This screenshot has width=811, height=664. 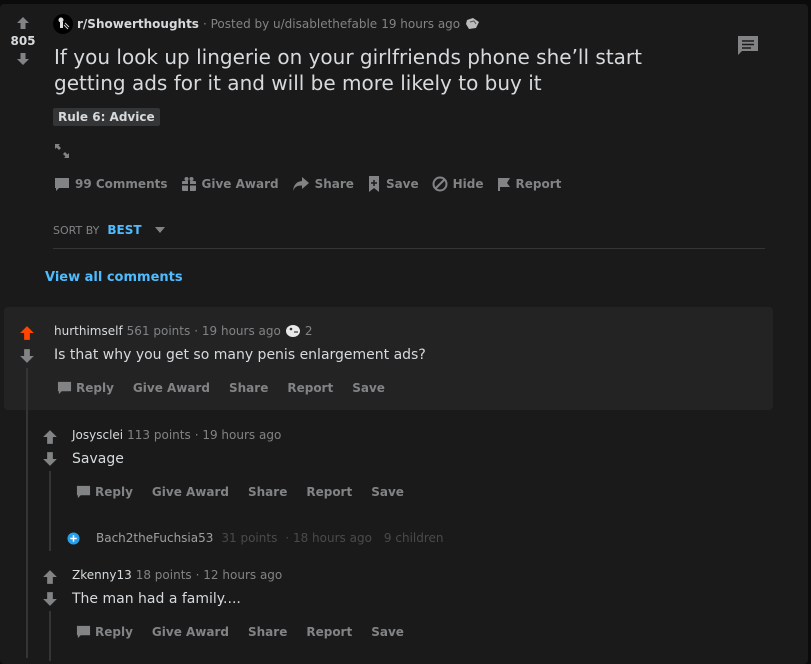 I want to click on comment-meta: Josysclei 113 points · 19 hours ago, so click(x=176, y=435).